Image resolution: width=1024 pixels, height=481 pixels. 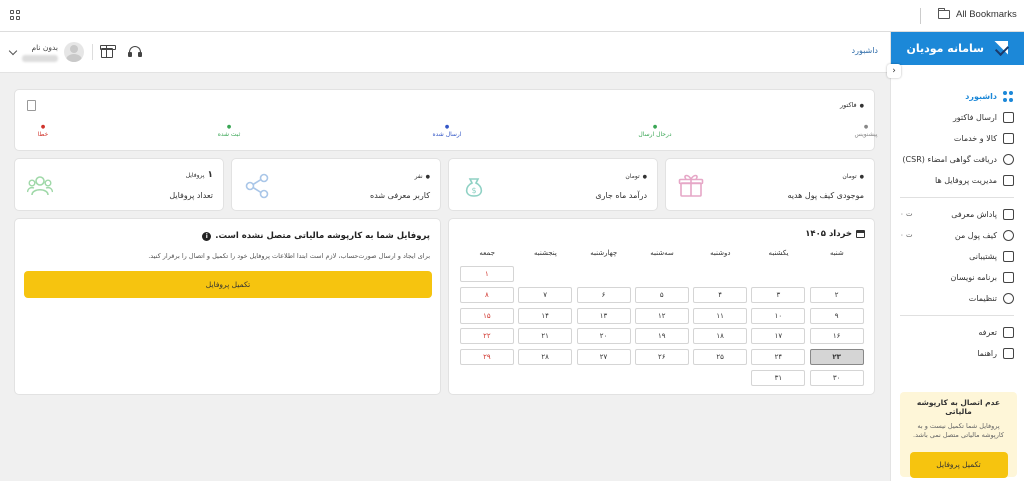 I want to click on invoice-status-0: ● پیشنویس, so click(x=866, y=130).